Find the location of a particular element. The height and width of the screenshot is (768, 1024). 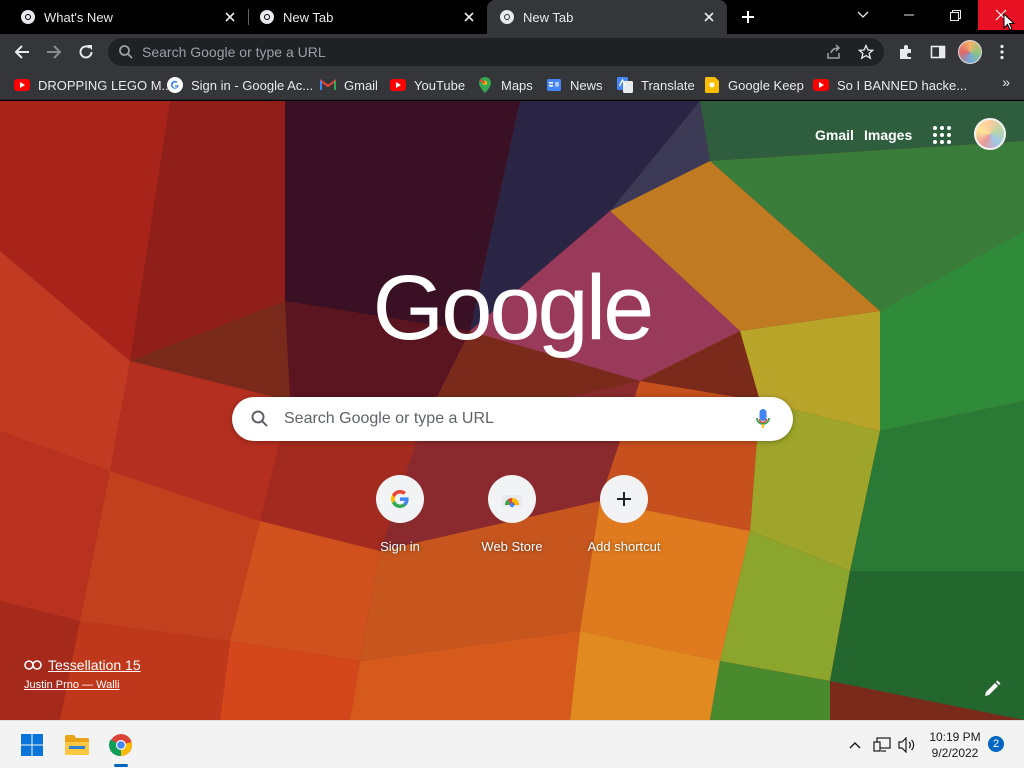

bookmark-item: Google Keep is located at coordinates (754, 85).